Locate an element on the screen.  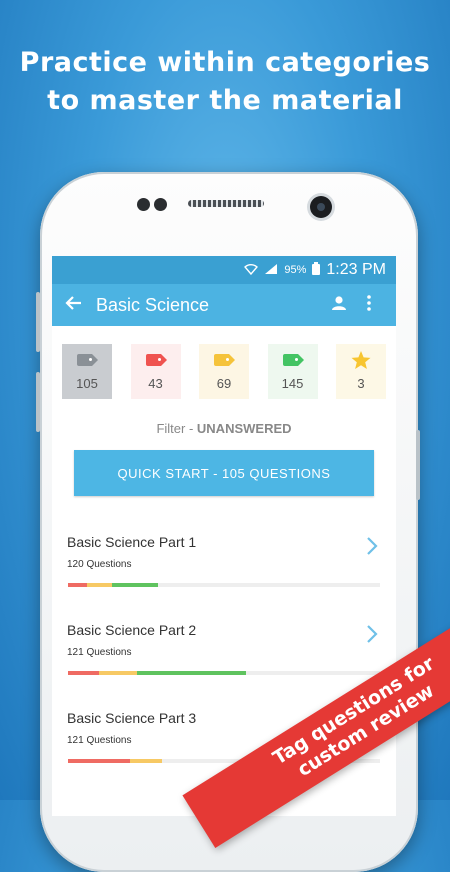
person-icon is located at coordinates (339, 305).